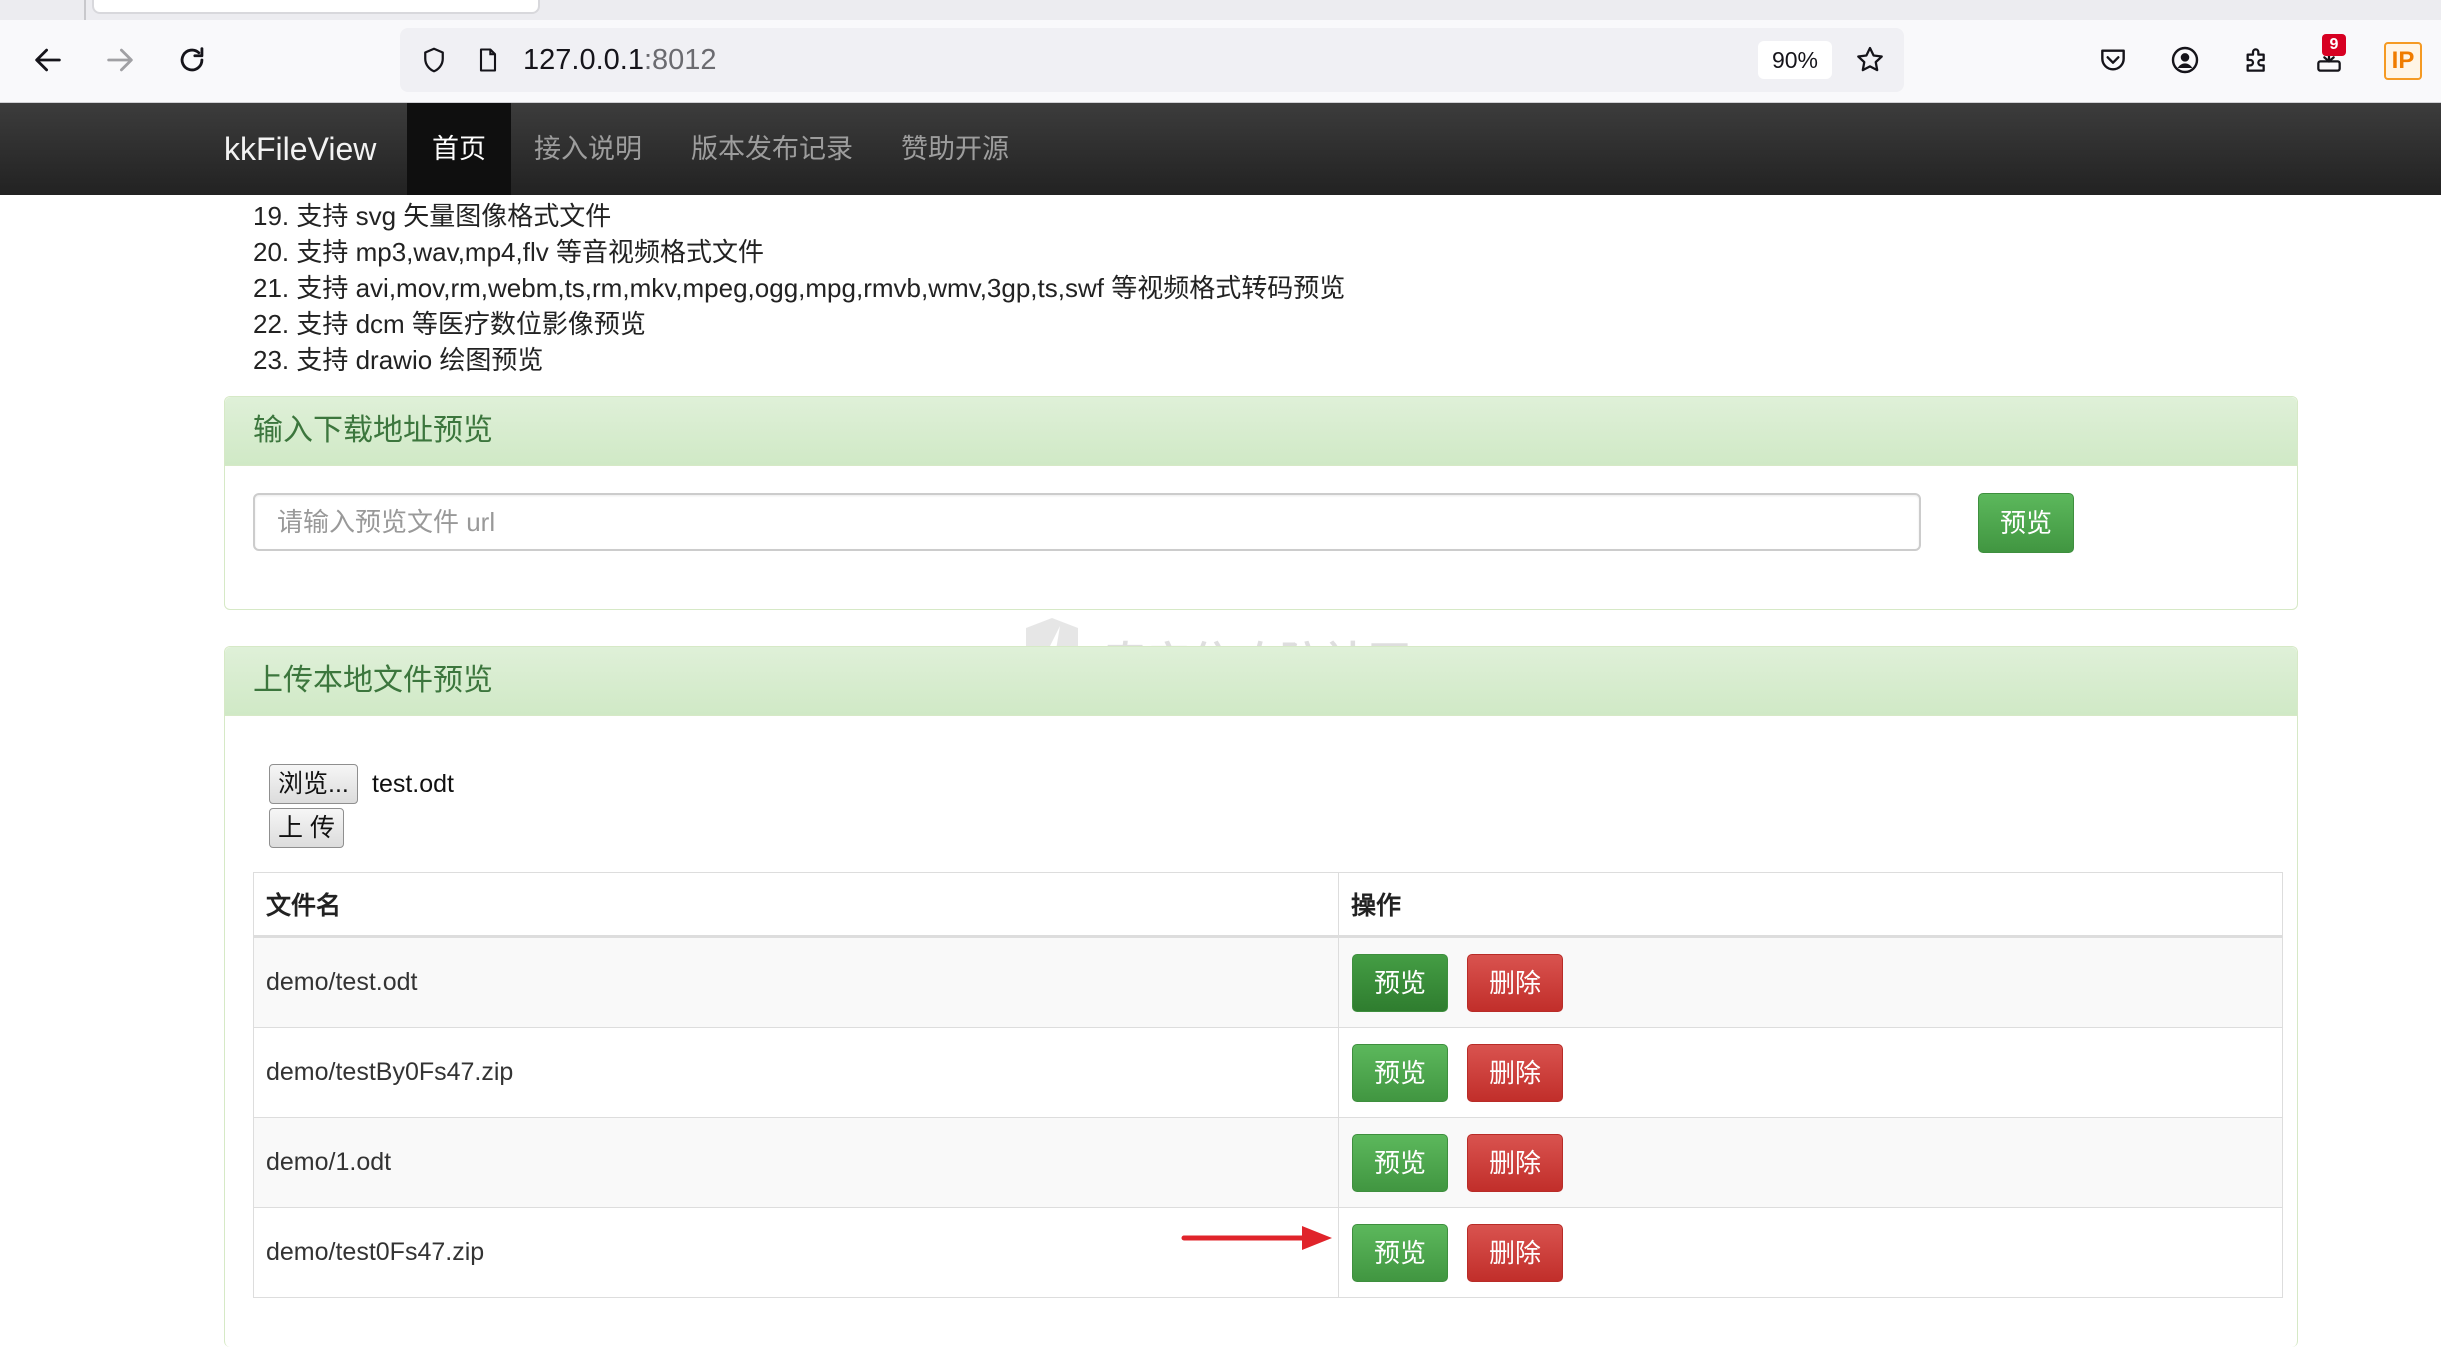 This screenshot has width=2441, height=1347. What do you see at coordinates (796, 1252) in the screenshot?
I see `file-name-cell: demo/test0Fs47.zip` at bounding box center [796, 1252].